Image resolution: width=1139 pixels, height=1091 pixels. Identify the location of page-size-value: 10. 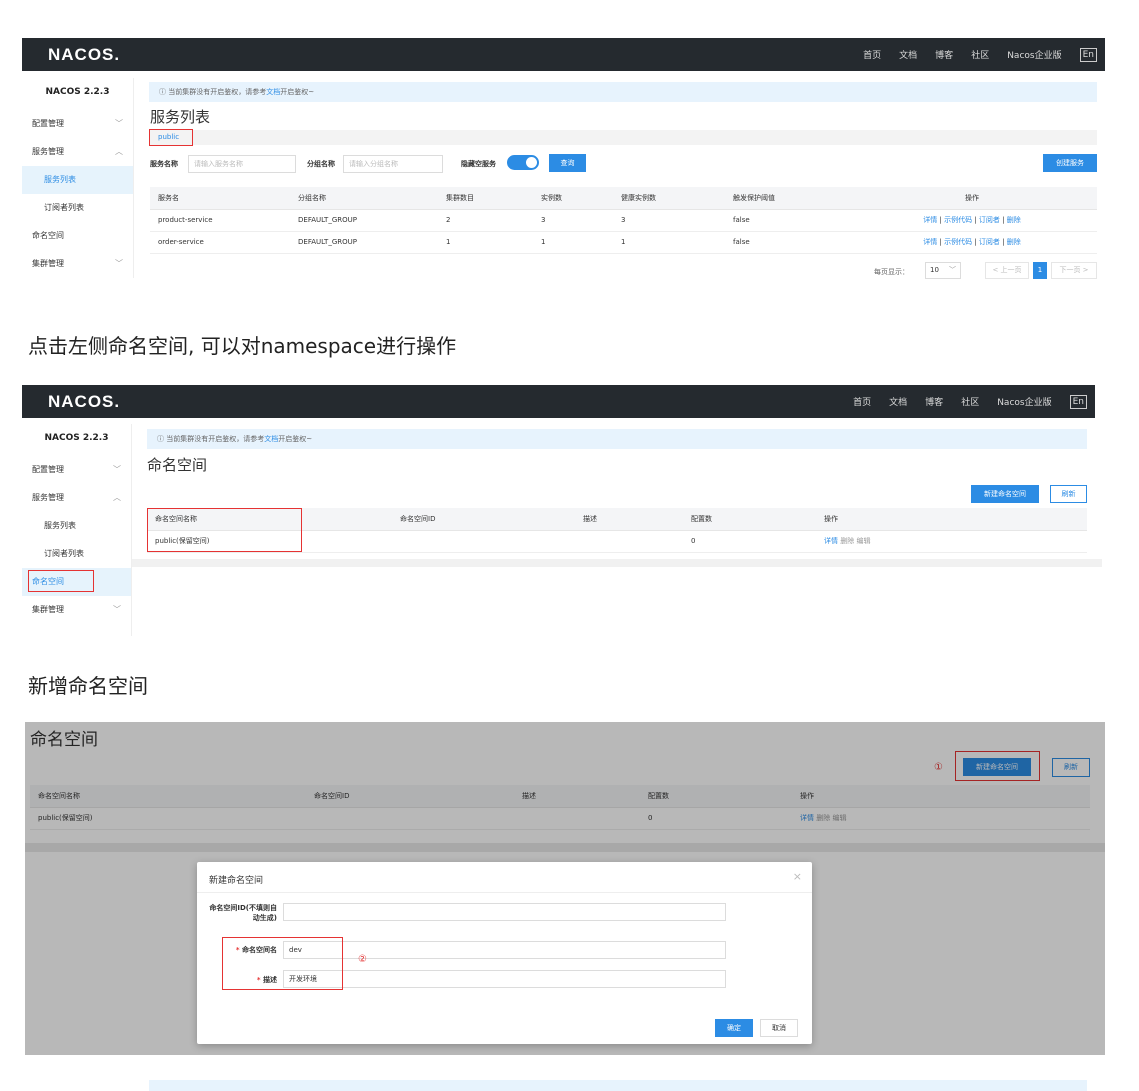
(934, 270).